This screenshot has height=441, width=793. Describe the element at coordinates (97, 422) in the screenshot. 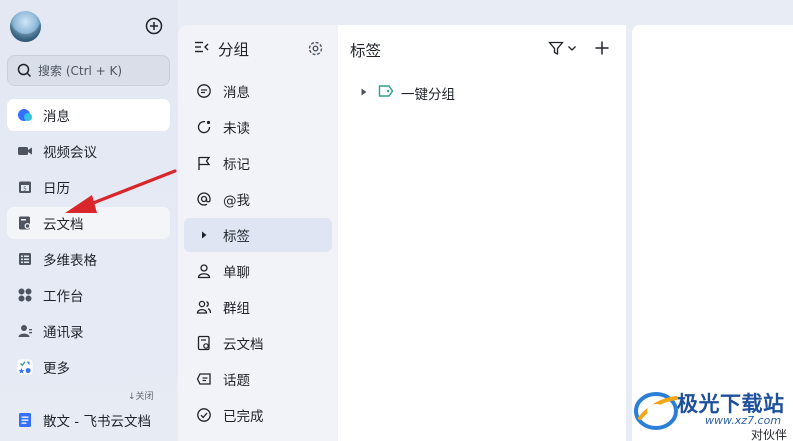

I see `pinned-doc-label: 散文 - 飞书云文档` at that location.